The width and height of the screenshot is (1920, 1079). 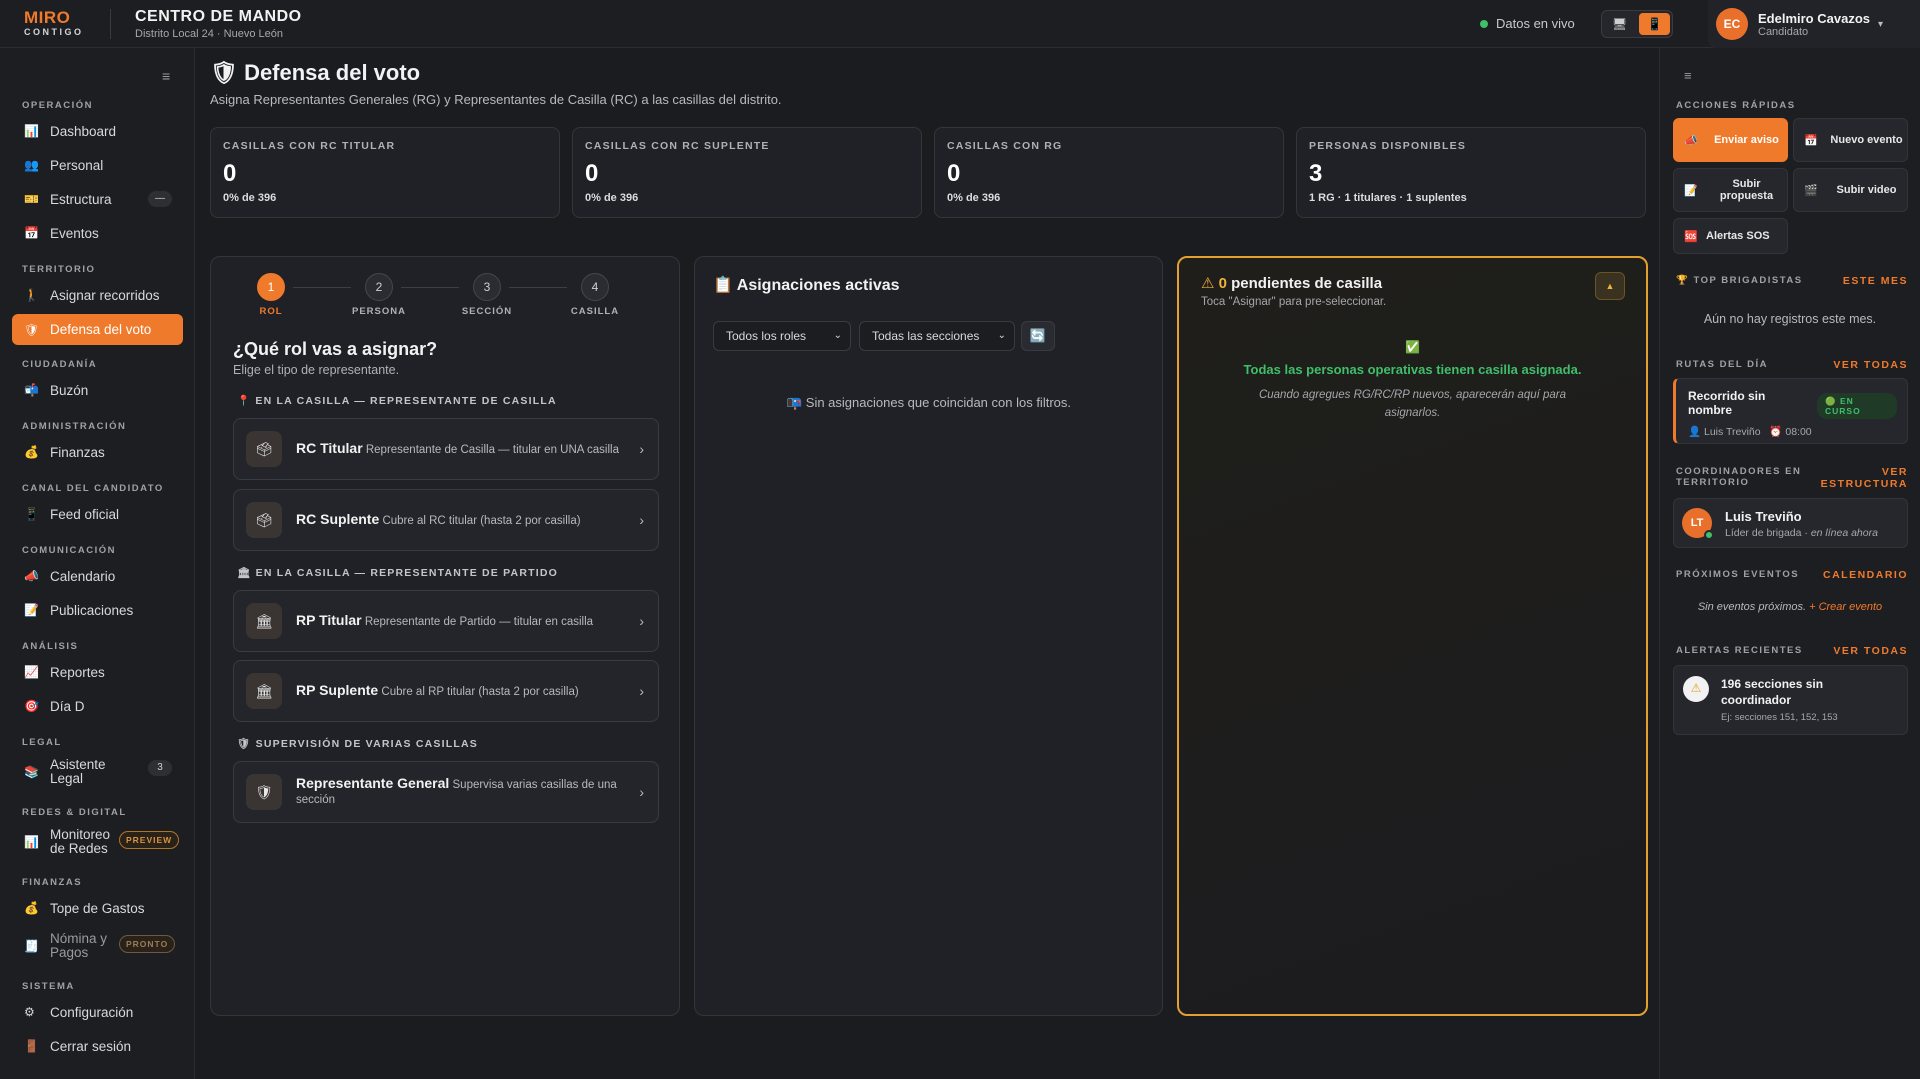 I want to click on count-badge: —, so click(x=160, y=199).